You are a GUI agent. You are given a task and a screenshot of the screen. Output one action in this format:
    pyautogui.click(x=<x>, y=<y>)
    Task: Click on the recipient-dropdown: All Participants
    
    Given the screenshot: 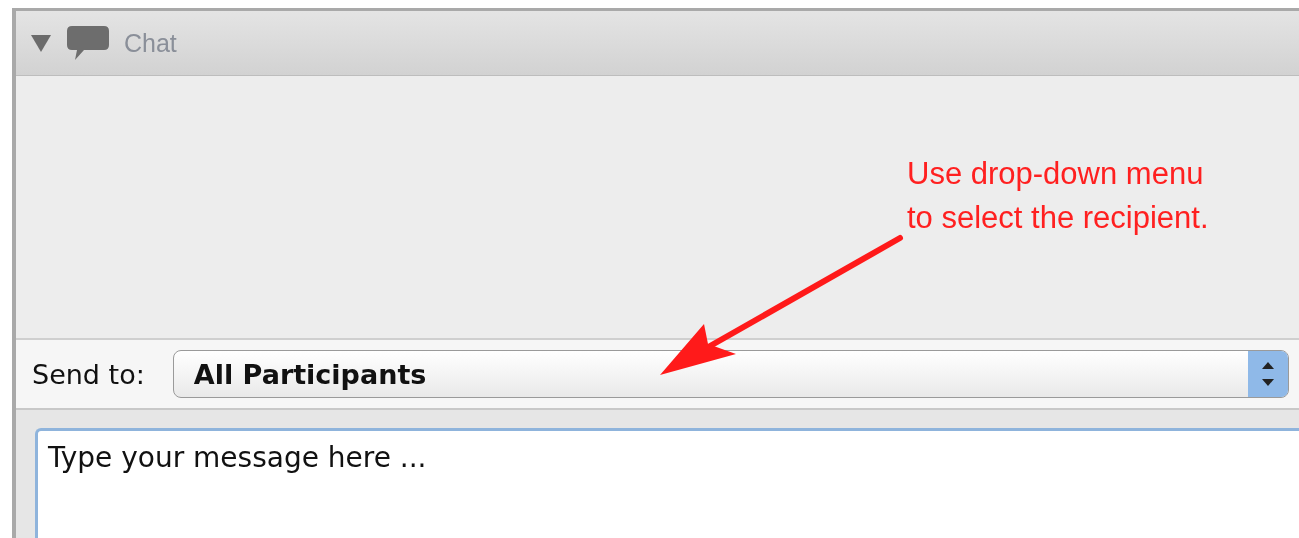 What is the action you would take?
    pyautogui.click(x=730, y=374)
    